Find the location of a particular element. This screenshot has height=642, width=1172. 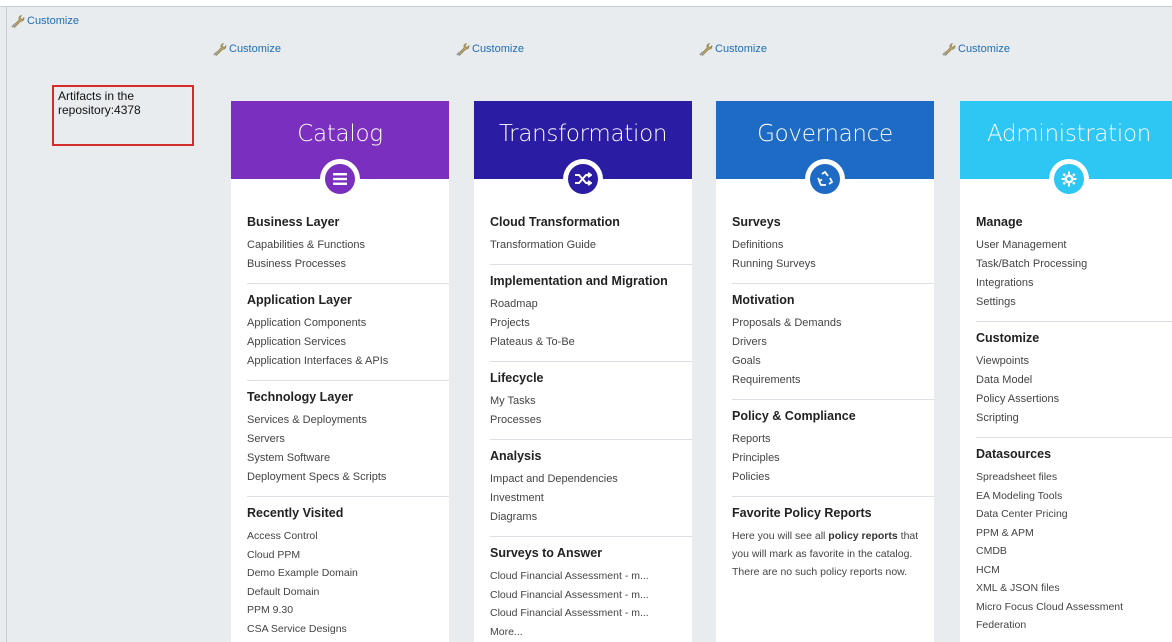

card-header: Governance is located at coordinates (825, 150).